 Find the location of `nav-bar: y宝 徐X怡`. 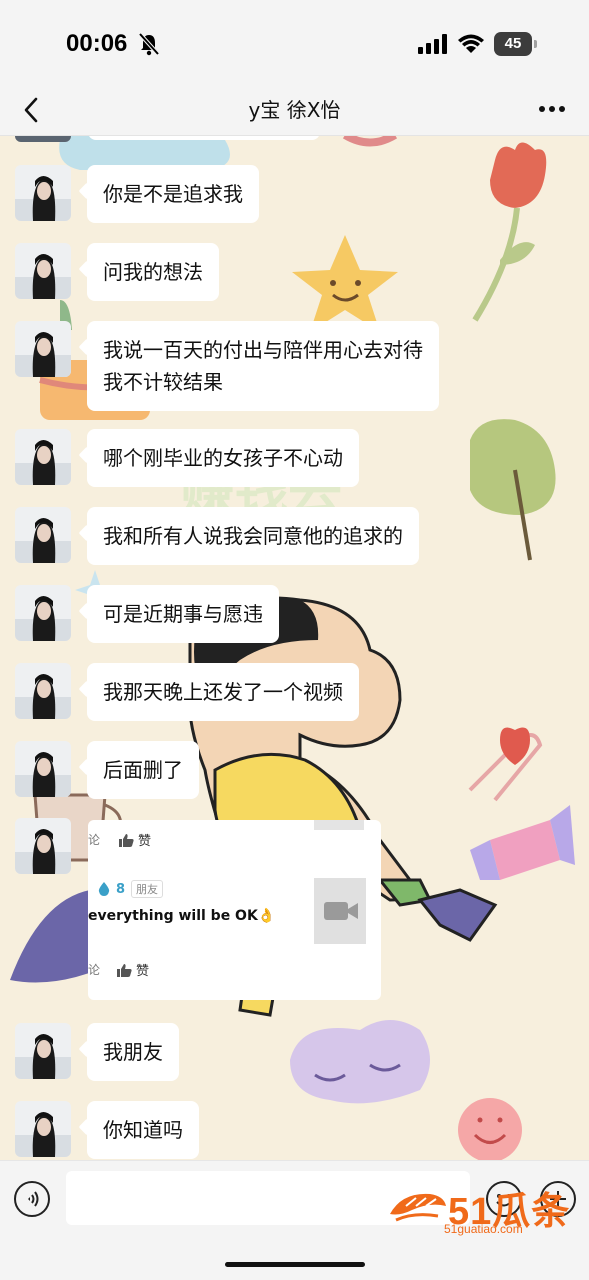

nav-bar: y宝 徐X怡 is located at coordinates (294, 110).